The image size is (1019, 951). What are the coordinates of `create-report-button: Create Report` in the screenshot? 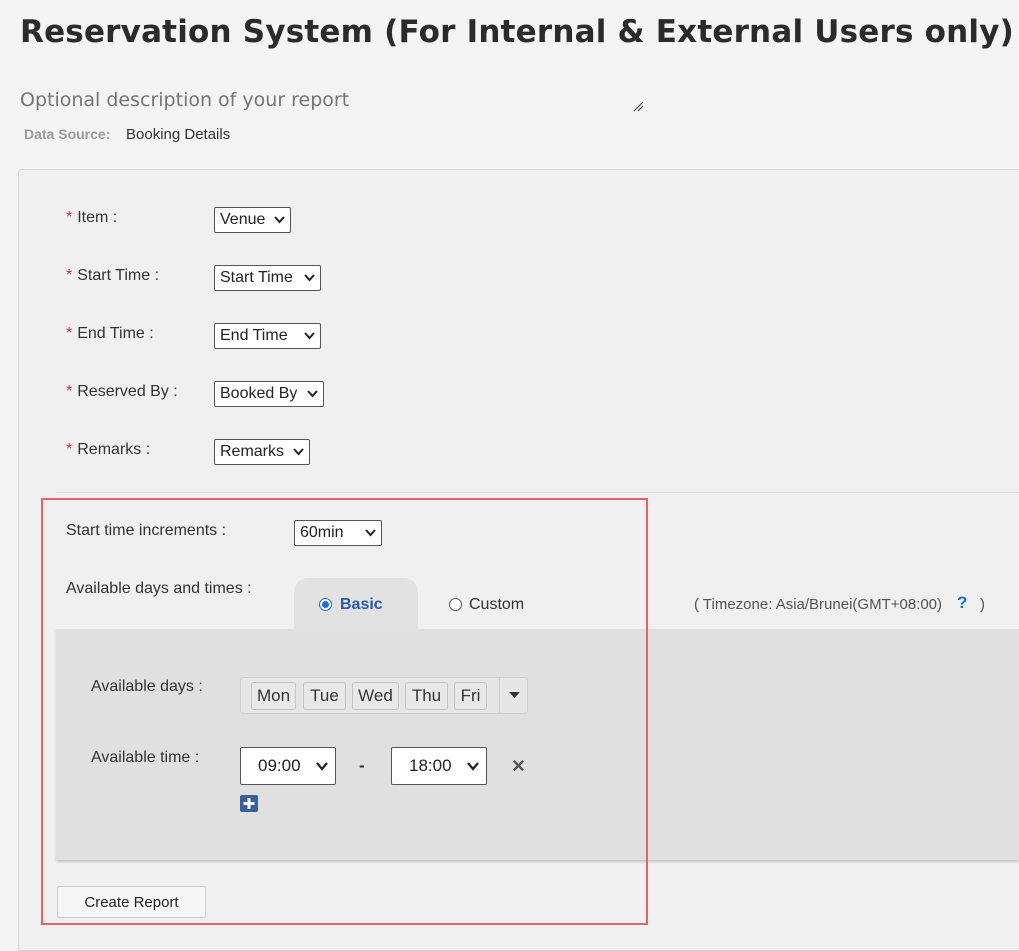 It's located at (131, 902).